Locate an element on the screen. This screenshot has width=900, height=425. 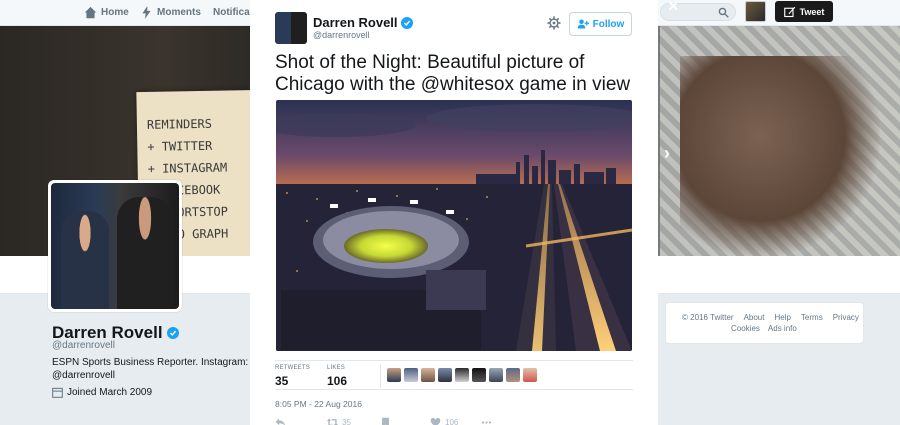
tweet-author-name: Darren Rovell is located at coordinates (363, 22).